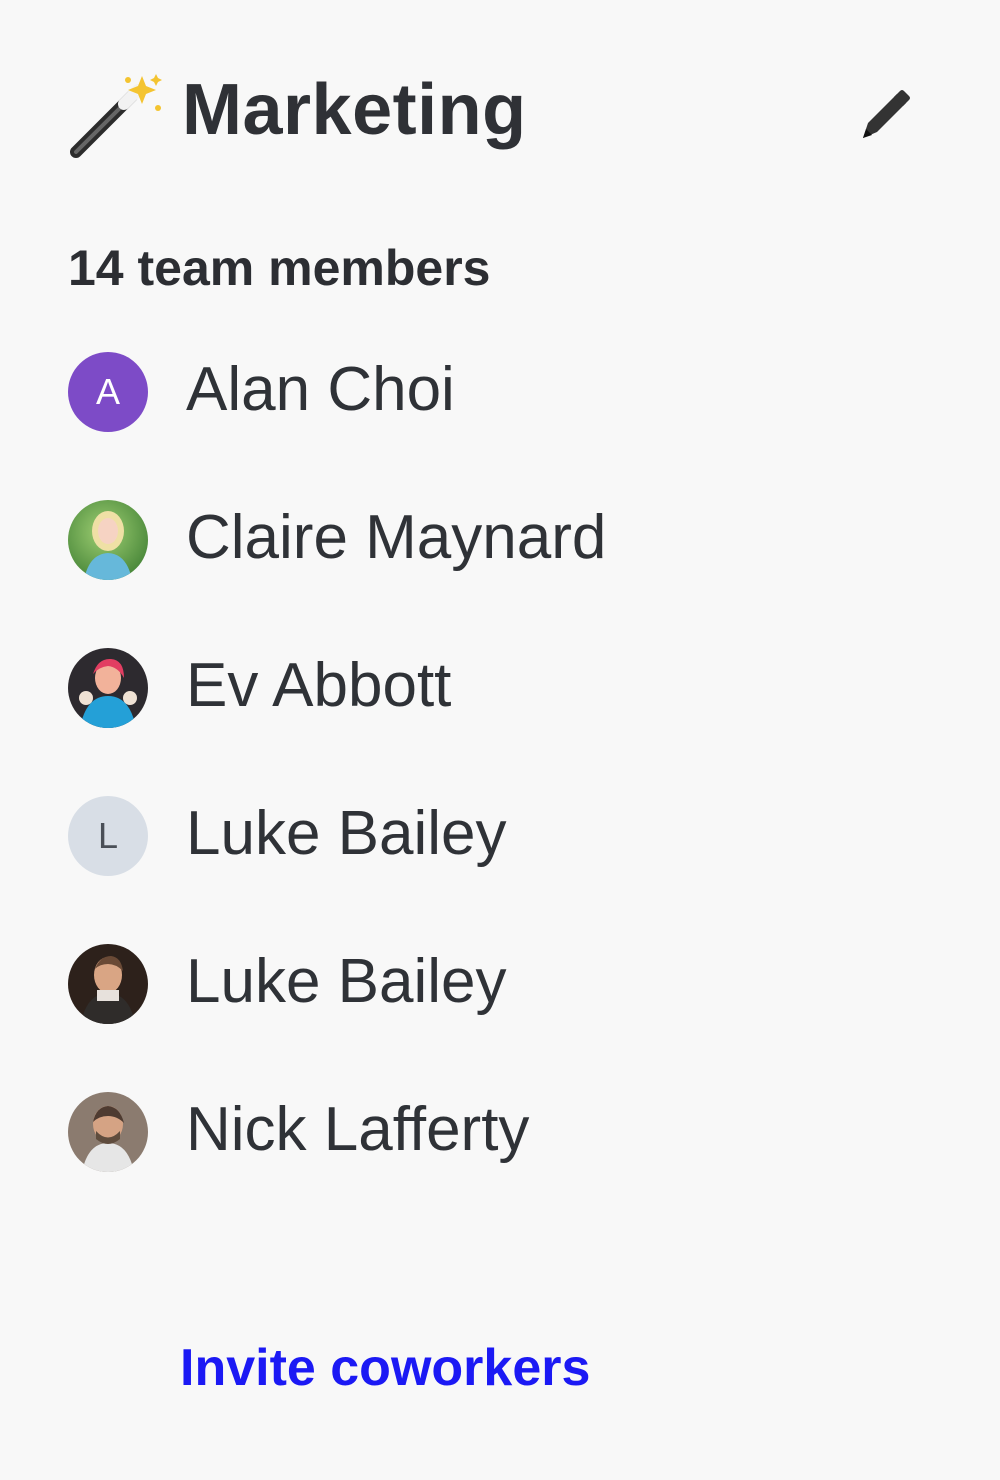 The image size is (1000, 1480). I want to click on team-member-item: Luke Bailey, so click(498, 1016).